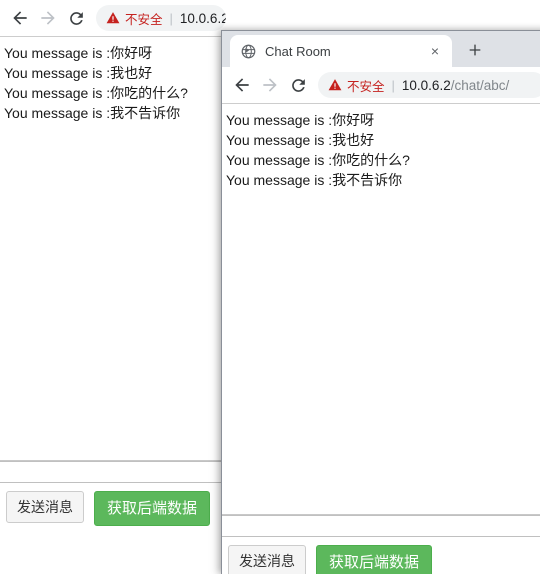 The height and width of the screenshot is (574, 540). Describe the element at coordinates (383, 140) in the screenshot. I see `chat-message: You message is :我也好` at that location.